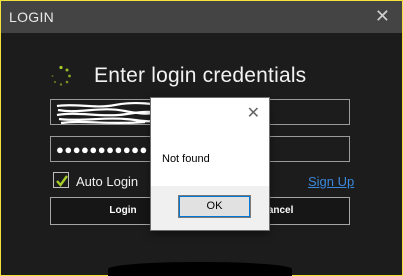 This screenshot has height=276, width=403. Describe the element at coordinates (102, 149) in the screenshot. I see `password-value: ●●●●●●●●●●●` at that location.